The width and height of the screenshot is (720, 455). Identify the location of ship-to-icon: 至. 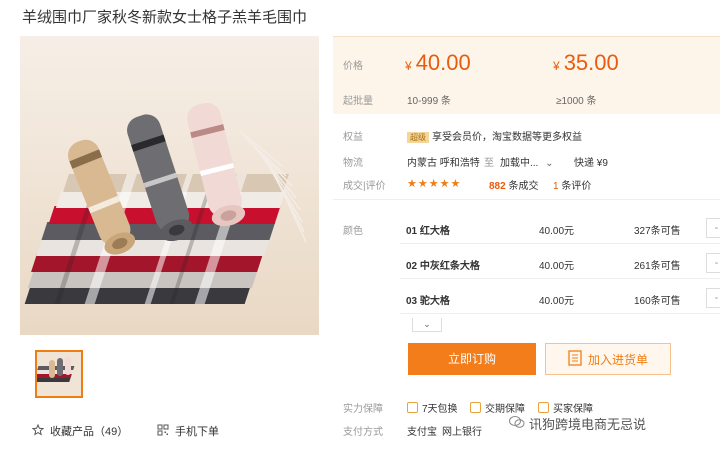
(489, 163).